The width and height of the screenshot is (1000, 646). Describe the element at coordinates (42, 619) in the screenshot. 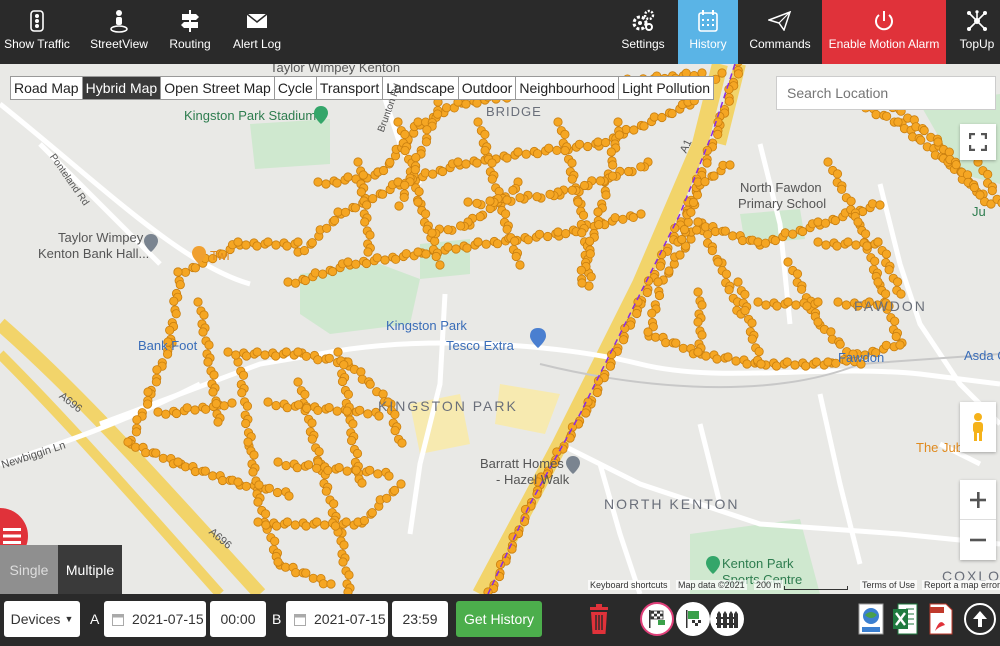

I see `devices-dropdown: Devices ▼` at that location.